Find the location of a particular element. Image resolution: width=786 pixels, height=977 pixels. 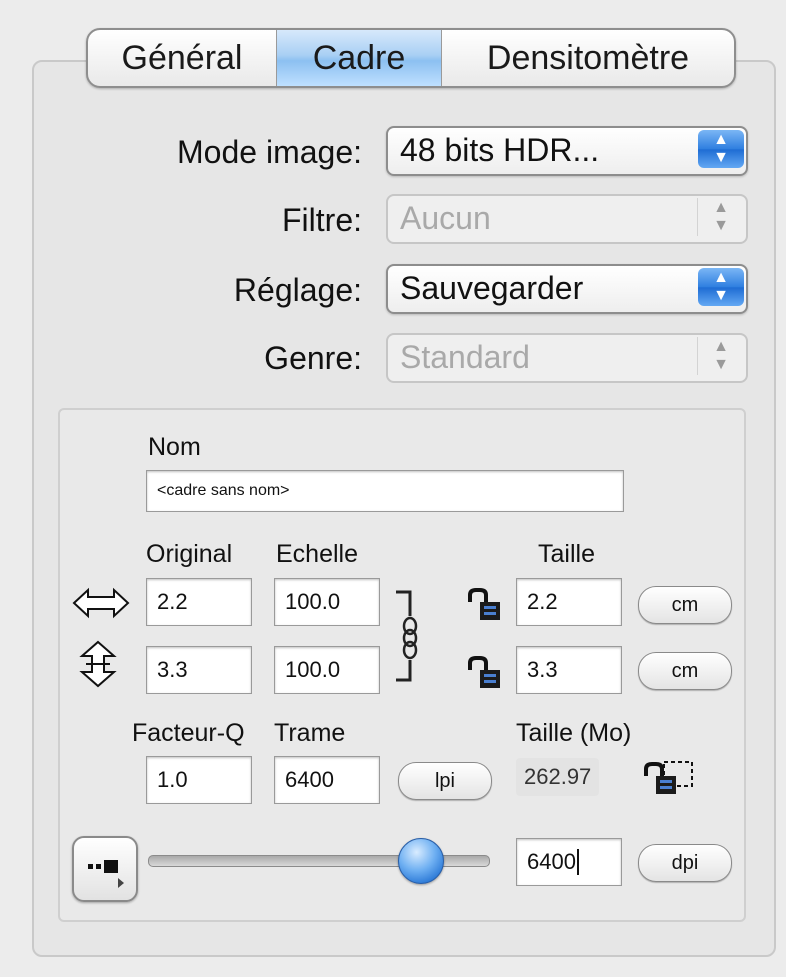

tab-densitometre: Densitomètre is located at coordinates (588, 58).